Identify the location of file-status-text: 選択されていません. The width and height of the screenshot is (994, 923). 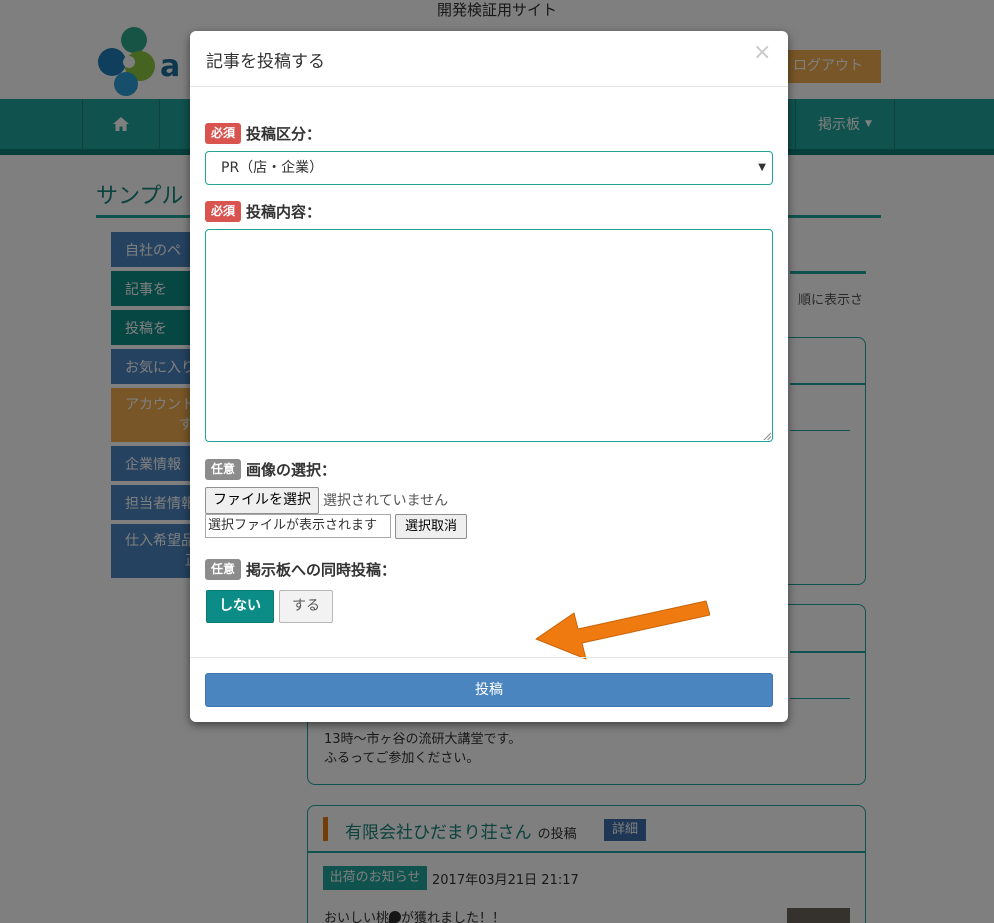
(386, 501).